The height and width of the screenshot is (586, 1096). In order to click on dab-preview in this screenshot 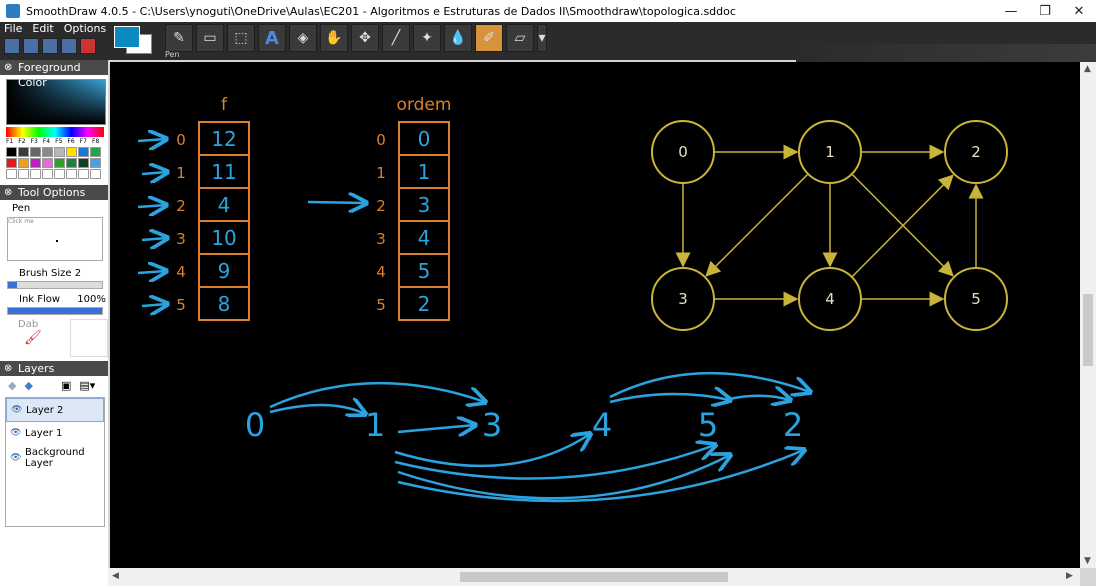, I will do `click(89, 338)`.